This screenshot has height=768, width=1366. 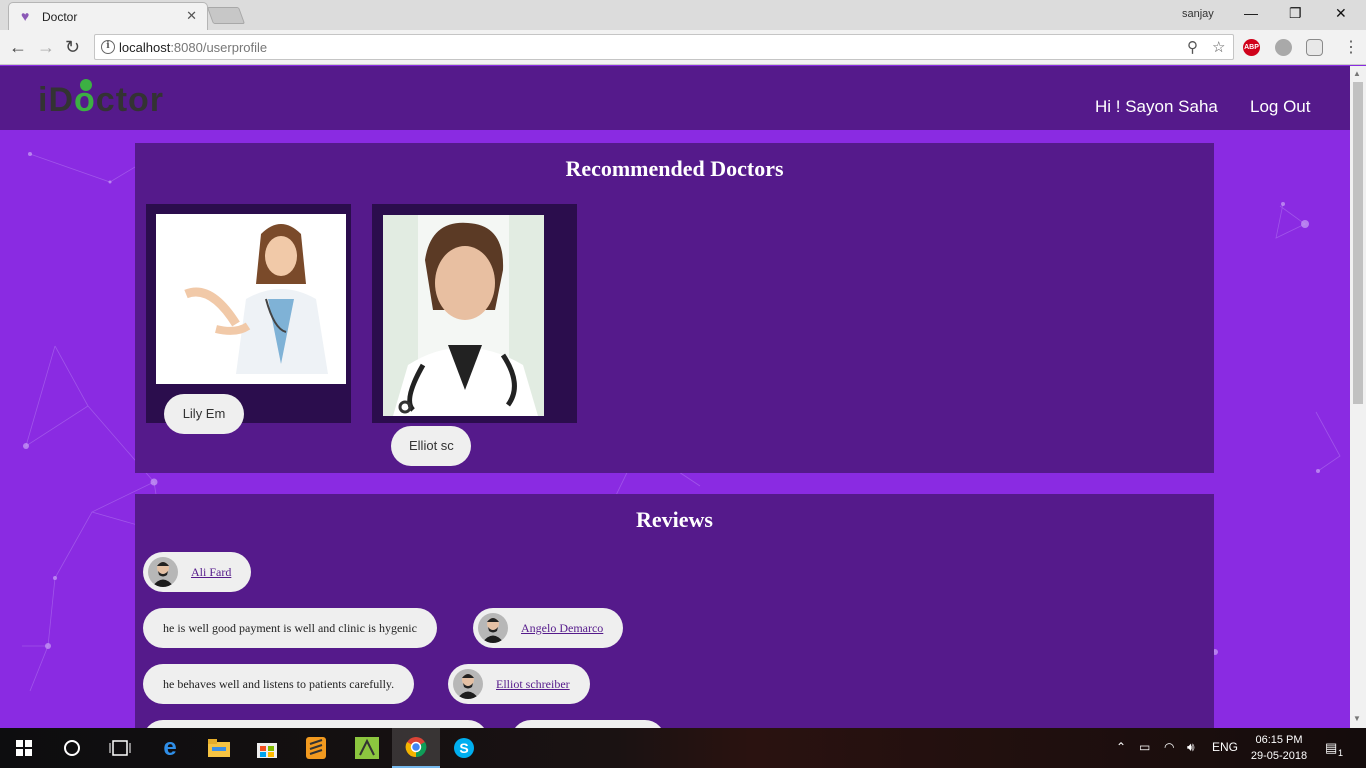 I want to click on file-explorer-icon, so click(x=219, y=748).